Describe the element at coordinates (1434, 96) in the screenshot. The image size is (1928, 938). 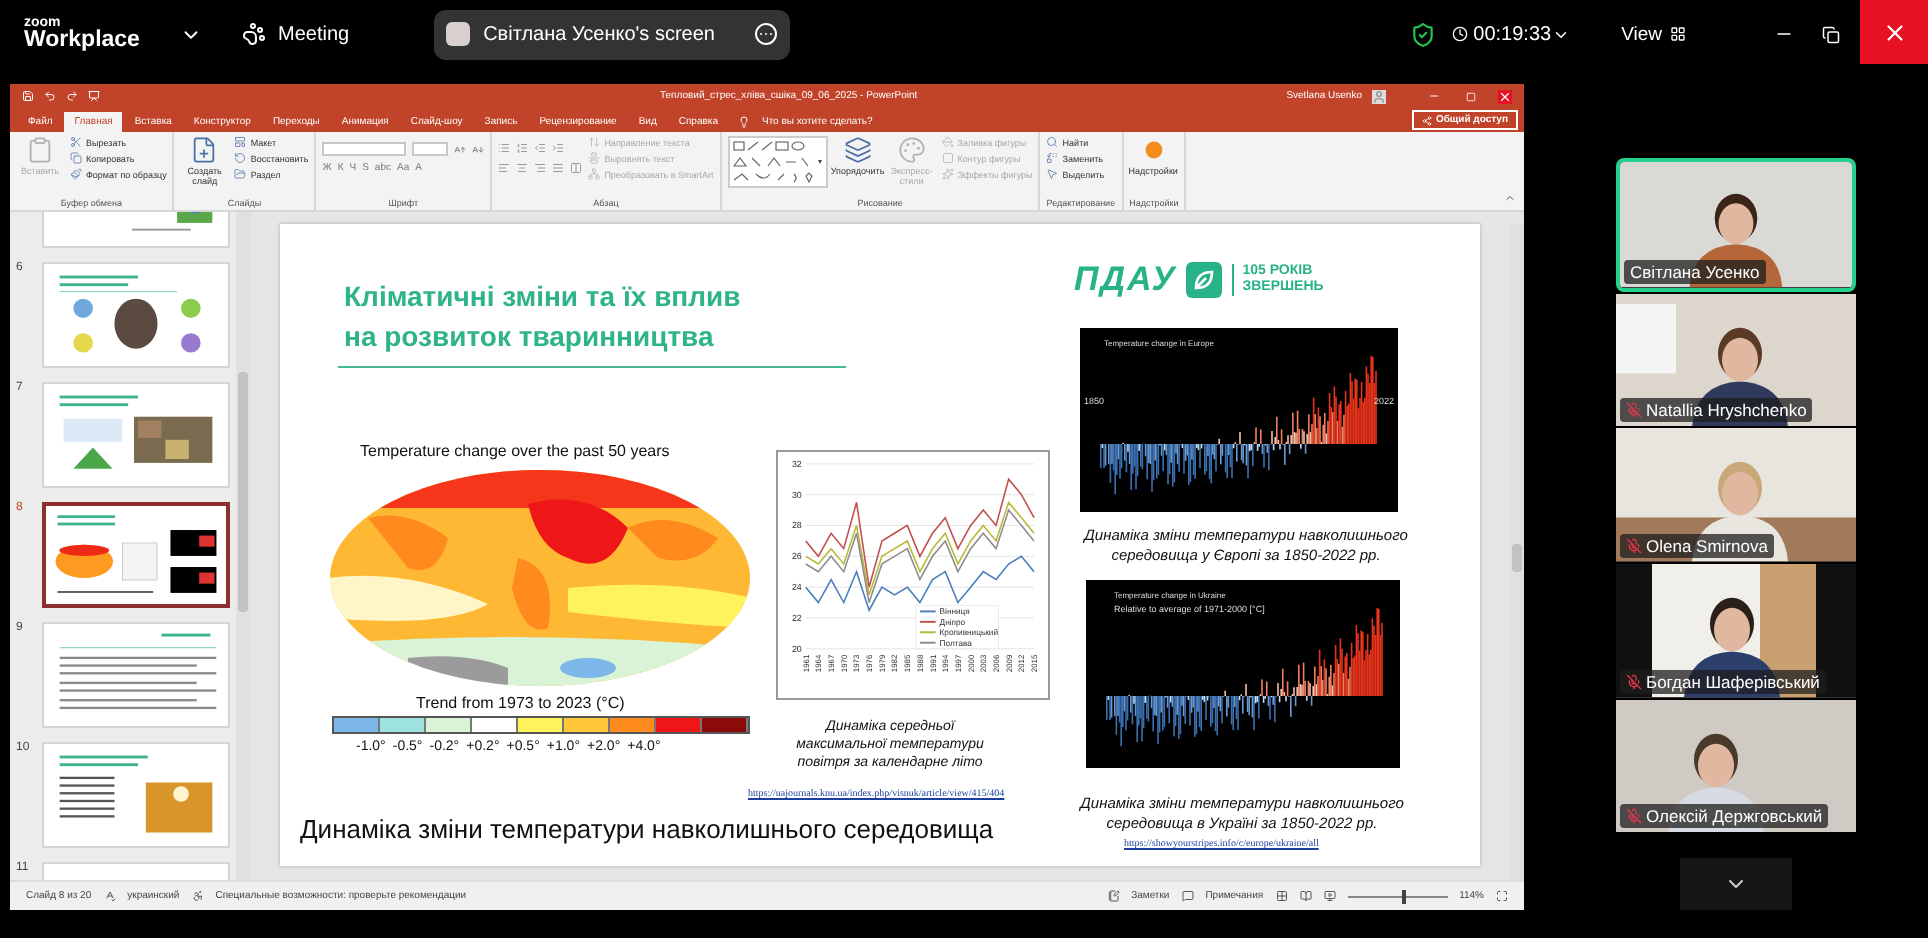
I see `minimize-icon` at that location.